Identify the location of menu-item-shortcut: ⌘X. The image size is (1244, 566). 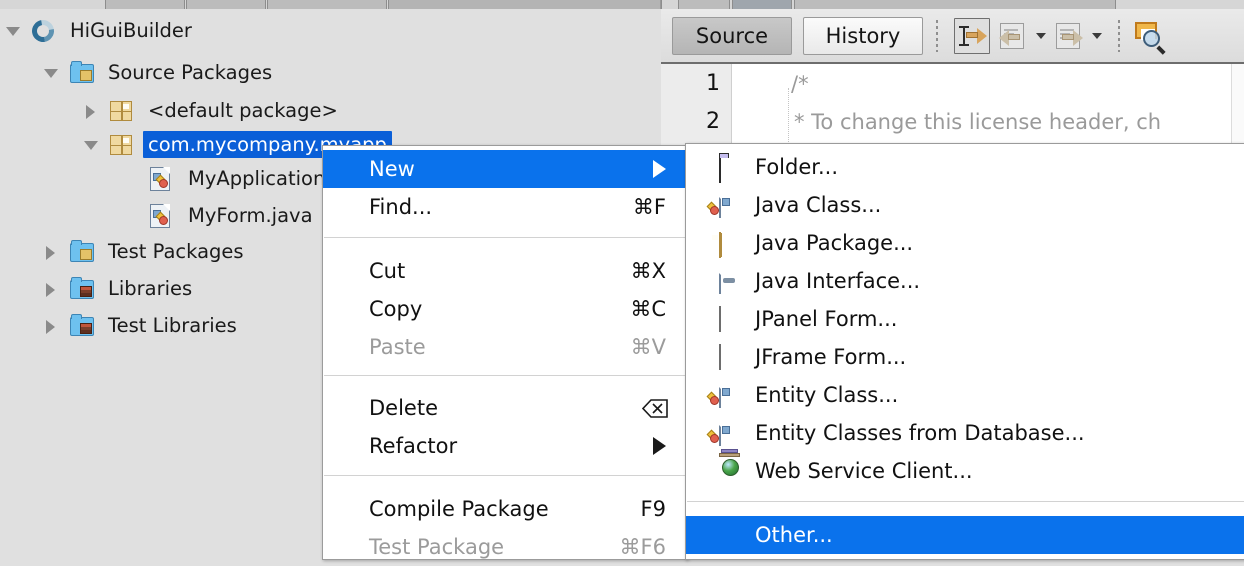
(648, 271).